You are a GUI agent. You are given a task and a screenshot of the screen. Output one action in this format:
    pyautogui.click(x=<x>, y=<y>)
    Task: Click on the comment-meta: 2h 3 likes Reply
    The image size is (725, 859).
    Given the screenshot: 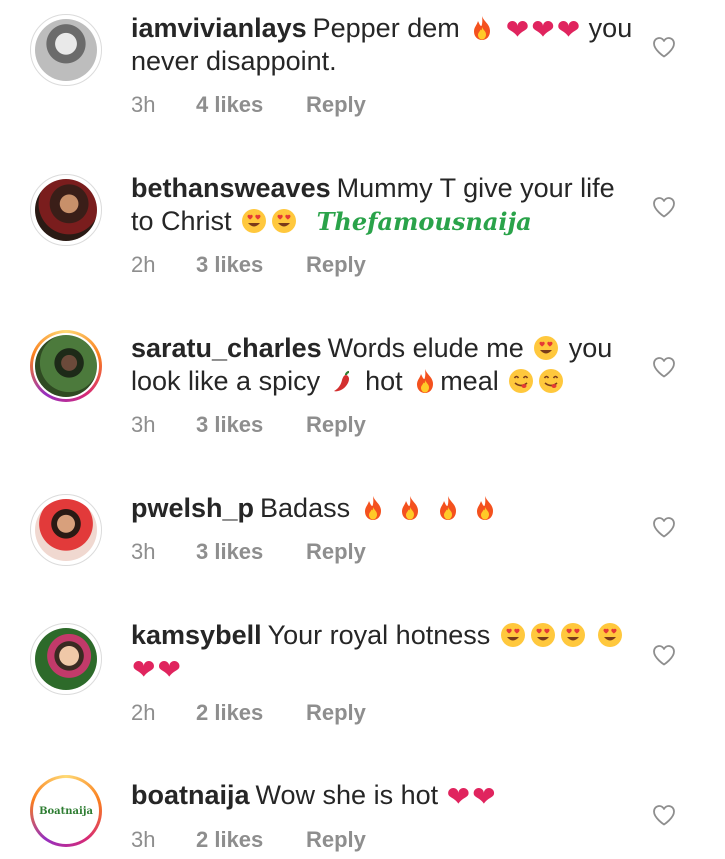 What is the action you would take?
    pyautogui.click(x=248, y=265)
    